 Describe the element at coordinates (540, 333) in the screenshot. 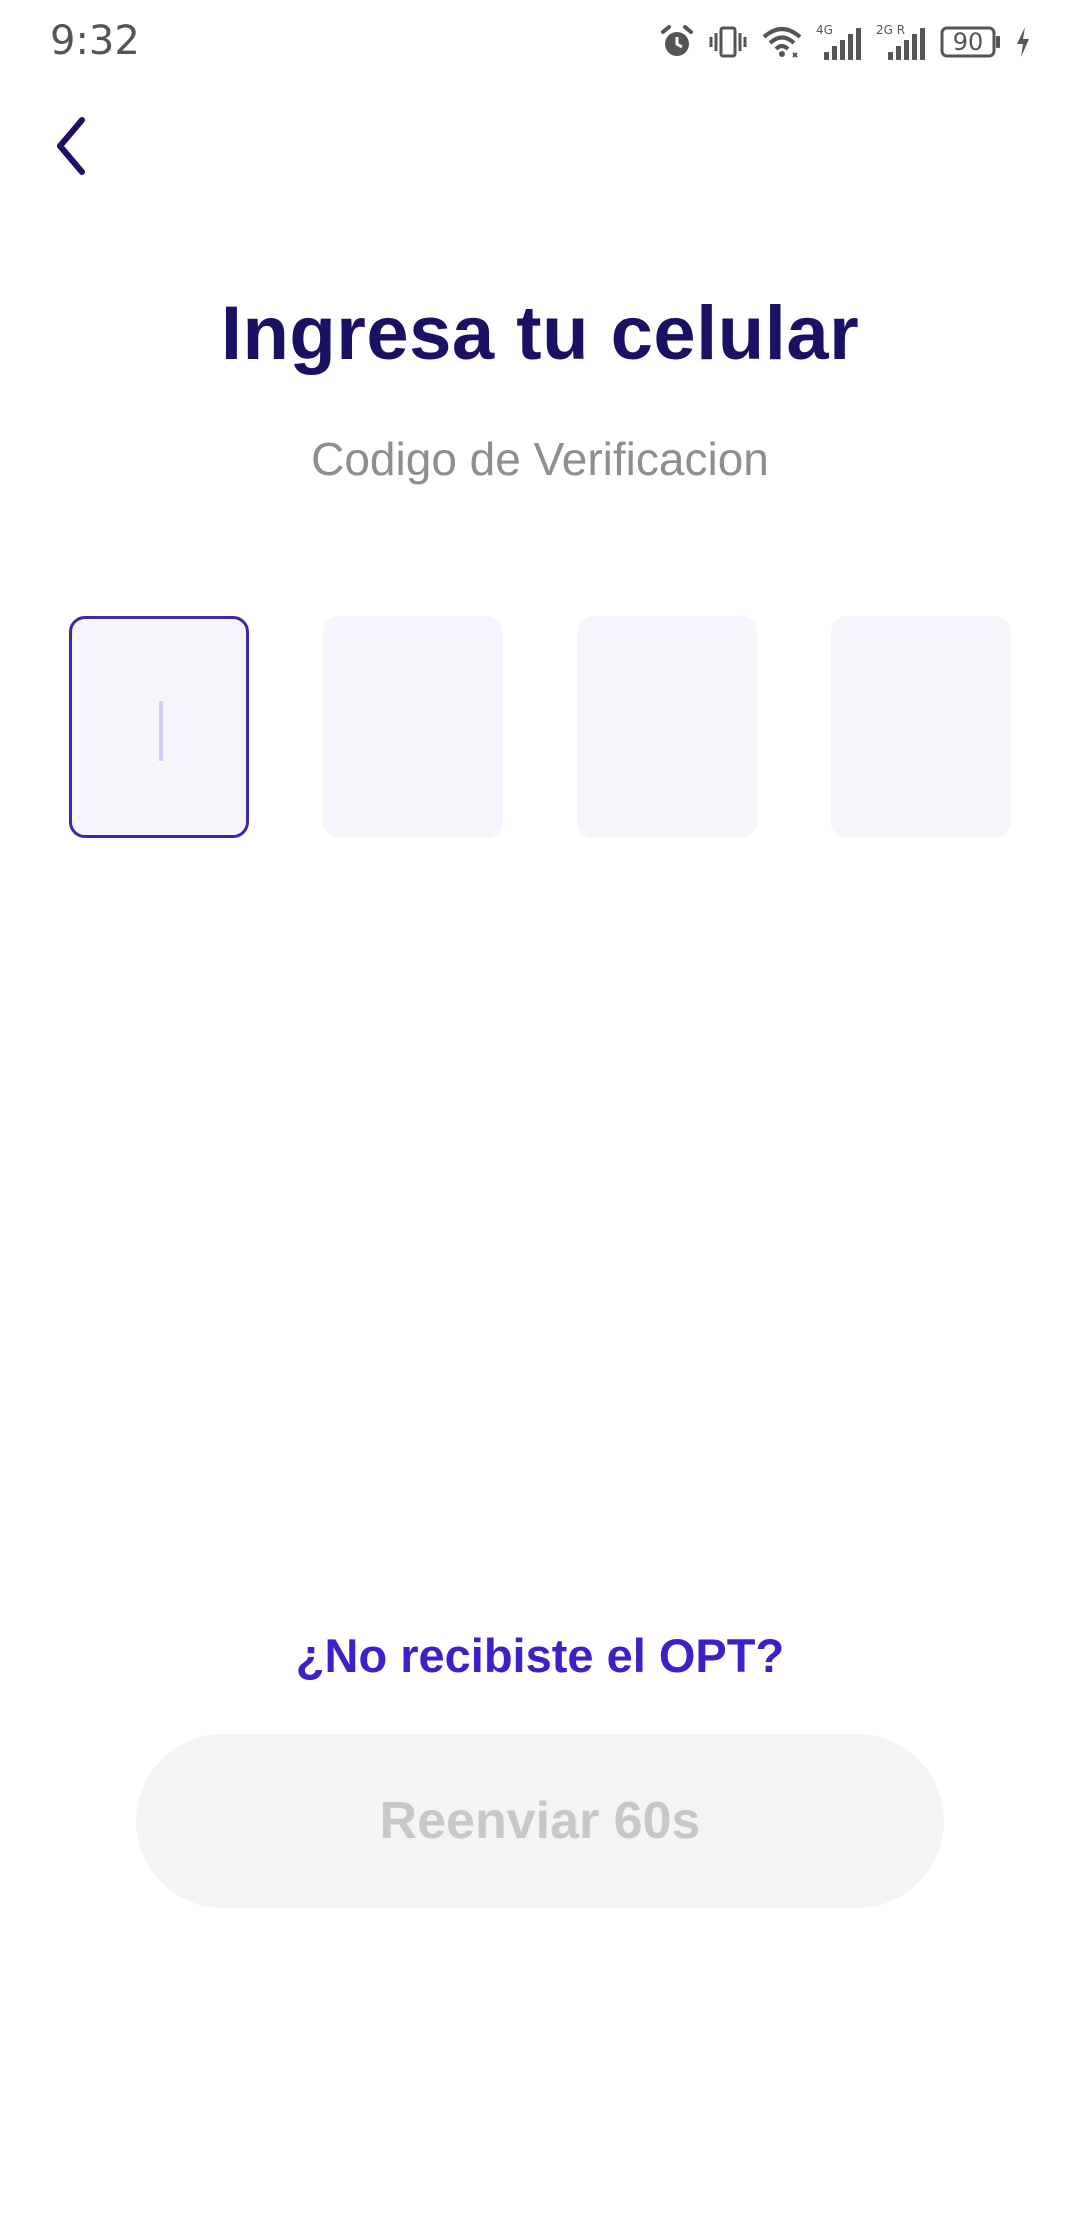

I see `page-title: Ingresa tu celular` at that location.